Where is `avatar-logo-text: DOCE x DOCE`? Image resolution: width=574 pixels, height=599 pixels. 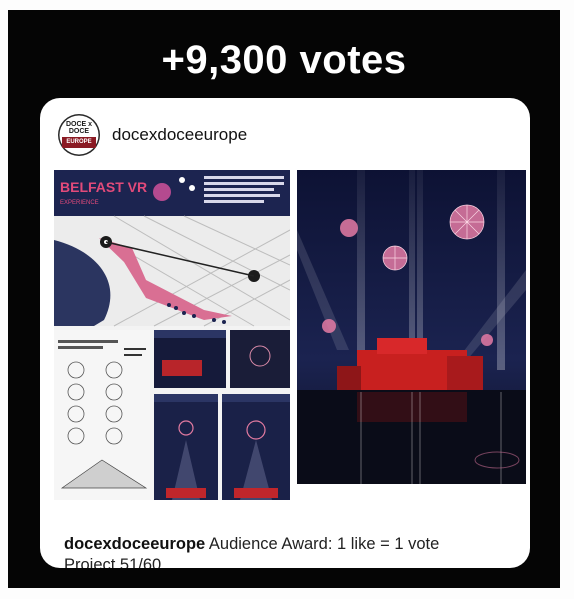
avatar-logo-text: DOCE x DOCE is located at coordinates (79, 128).